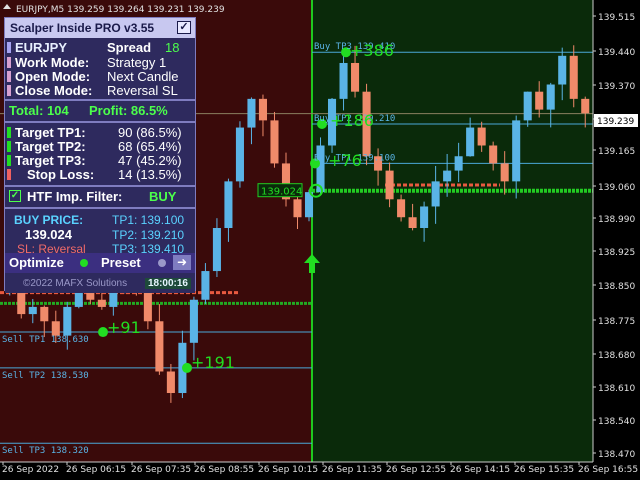 This screenshot has height=480, width=640. Describe the element at coordinates (182, 262) in the screenshot. I see `arrow-right-icon: ➜` at that location.